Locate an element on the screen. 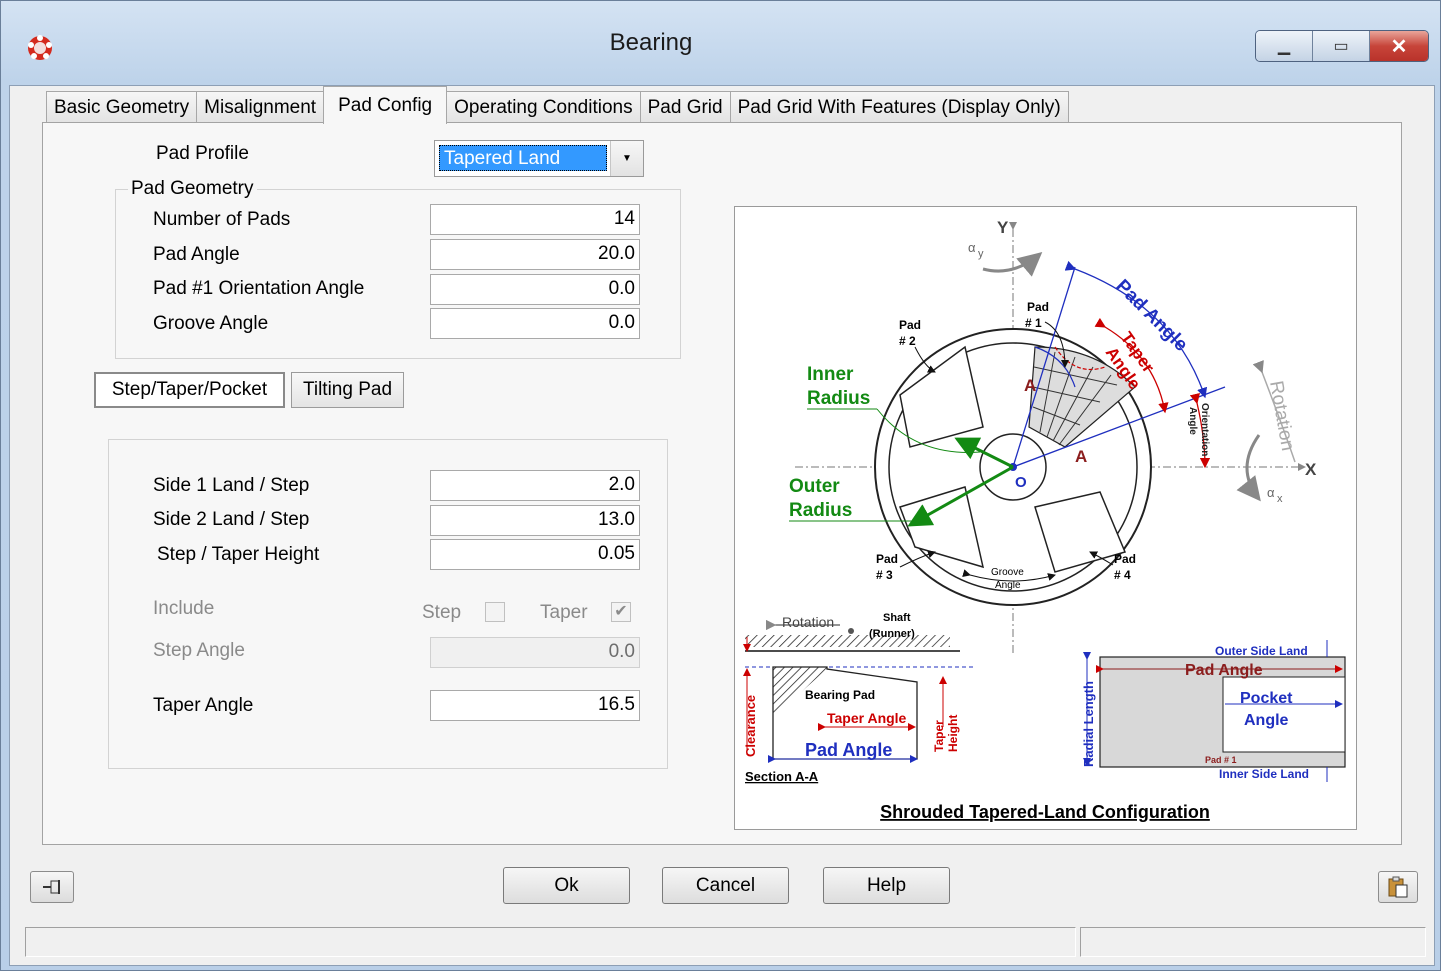  step-taper-height-label: Step / Taper Height is located at coordinates (238, 554).